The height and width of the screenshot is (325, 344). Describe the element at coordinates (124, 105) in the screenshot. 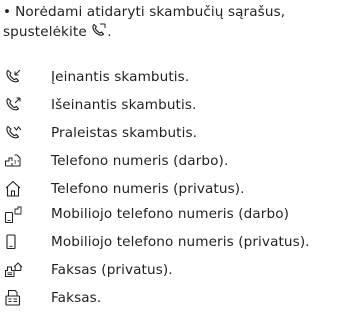

I see `list-item-label: Išeinantis skambutis.` at that location.